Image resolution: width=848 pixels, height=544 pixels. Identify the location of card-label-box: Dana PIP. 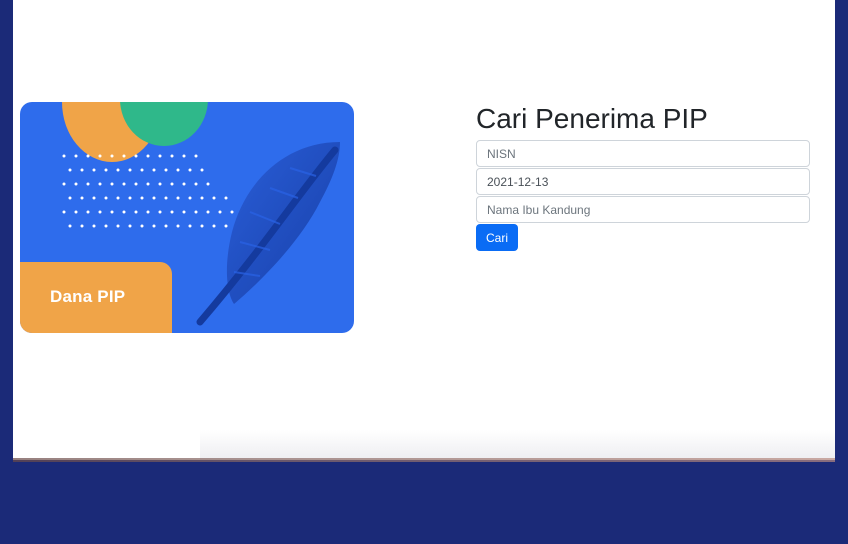
(96, 297).